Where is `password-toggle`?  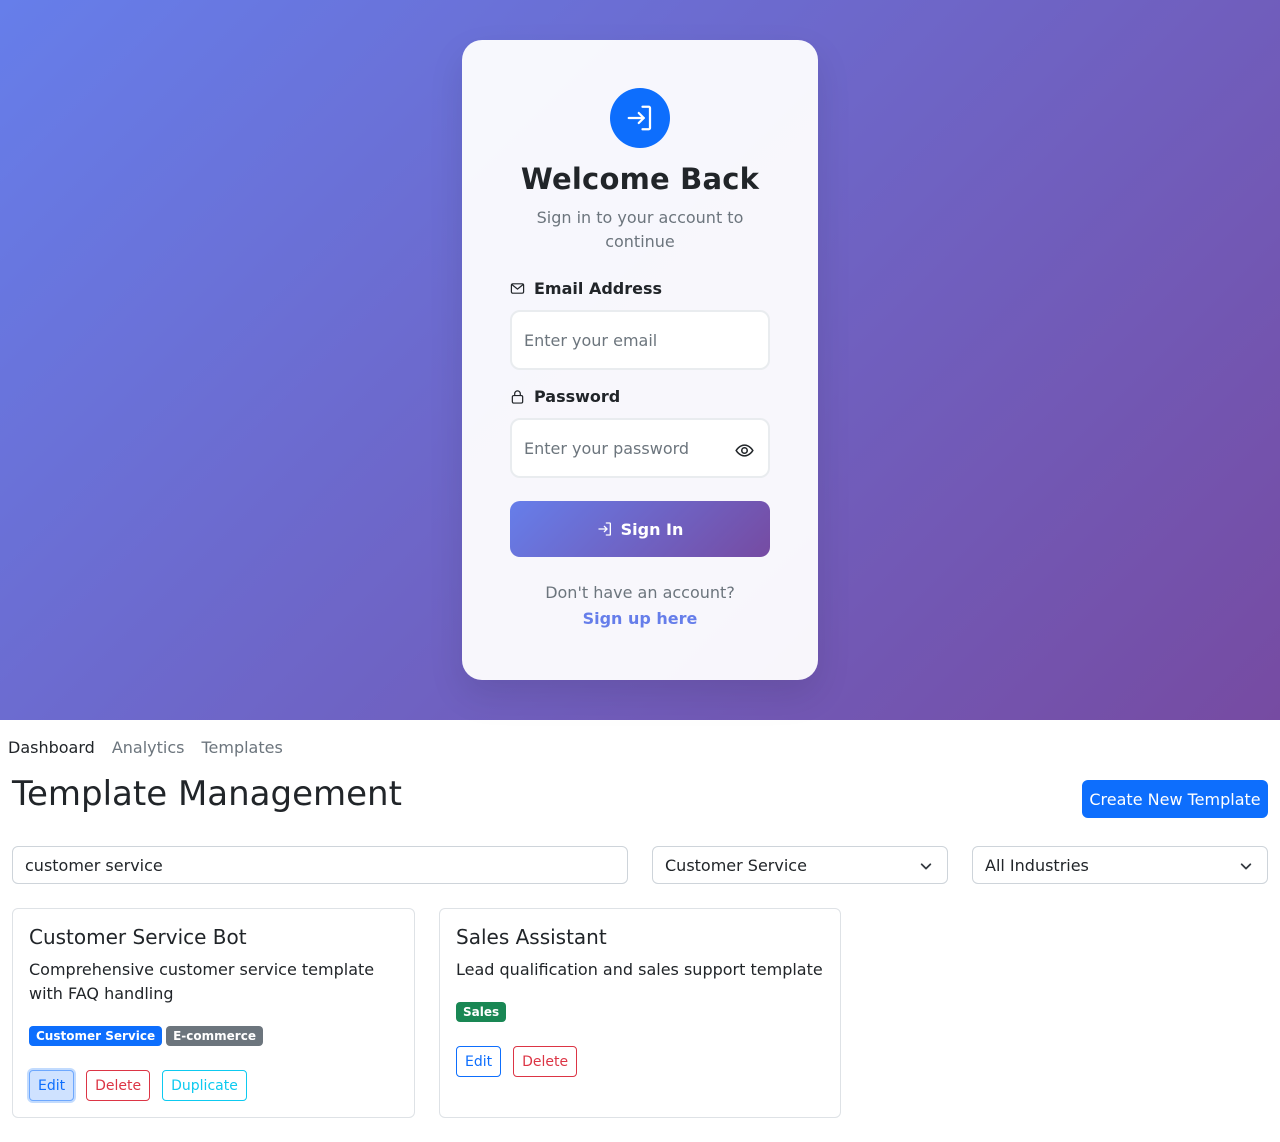 password-toggle is located at coordinates (744, 450).